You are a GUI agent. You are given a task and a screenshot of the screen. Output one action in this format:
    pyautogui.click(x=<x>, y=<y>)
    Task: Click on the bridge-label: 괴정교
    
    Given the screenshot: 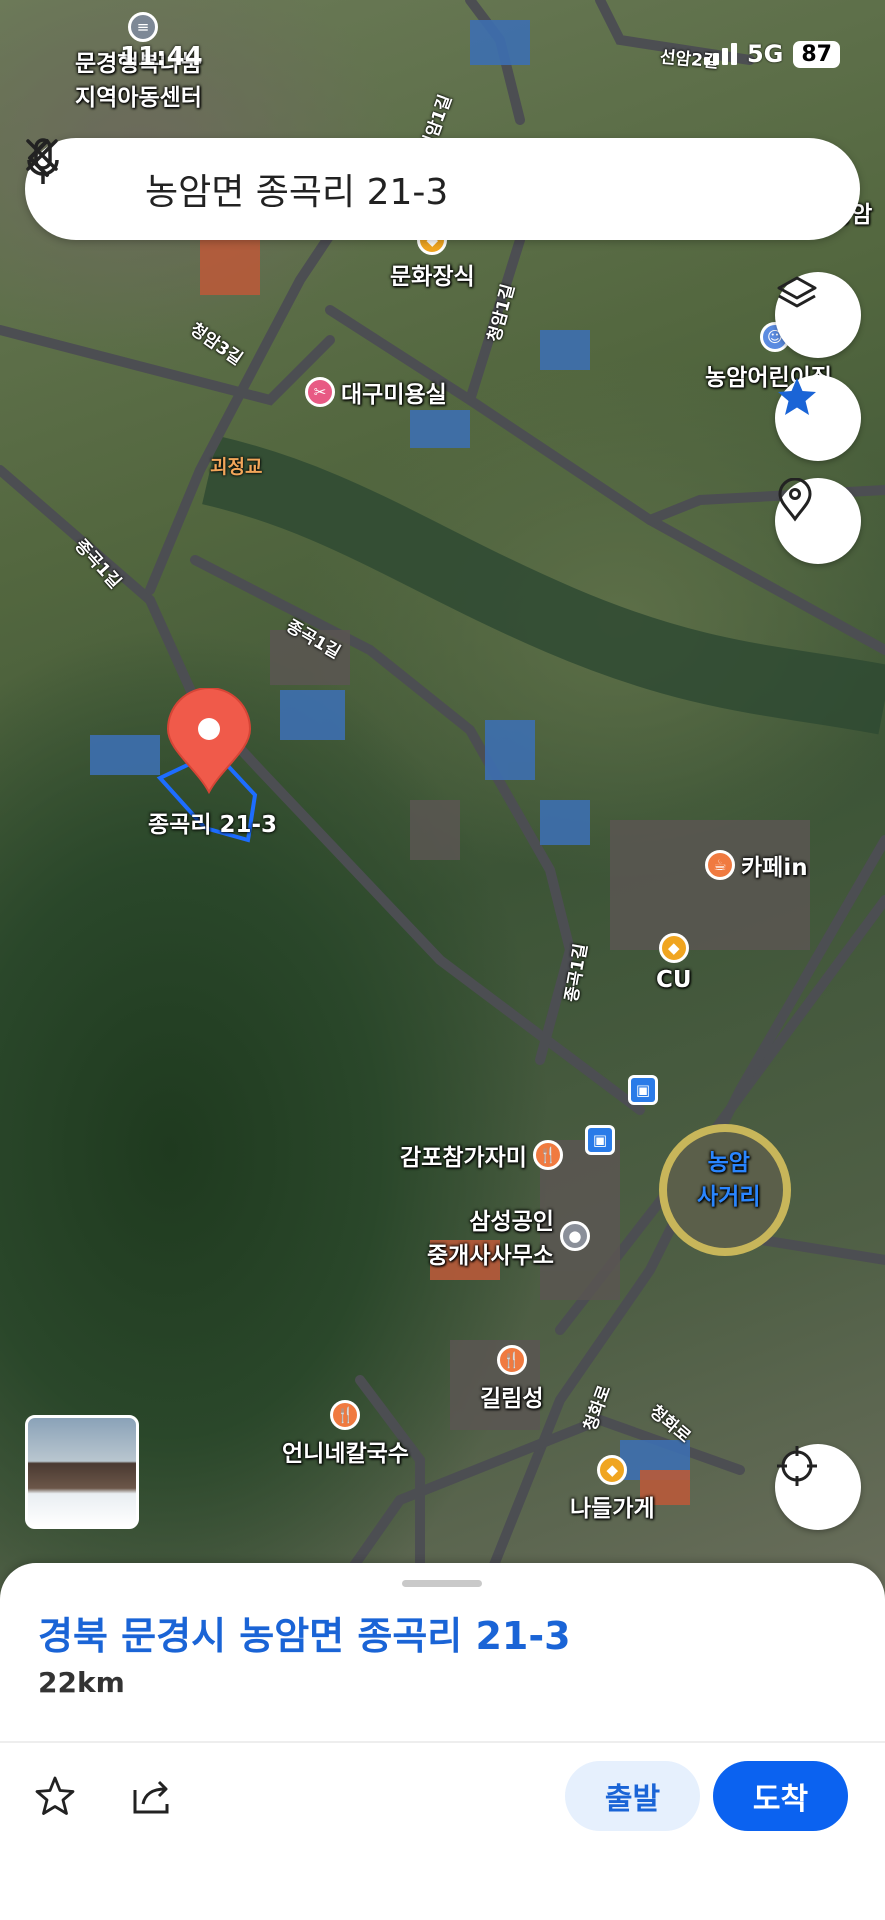 What is the action you would take?
    pyautogui.click(x=236, y=467)
    